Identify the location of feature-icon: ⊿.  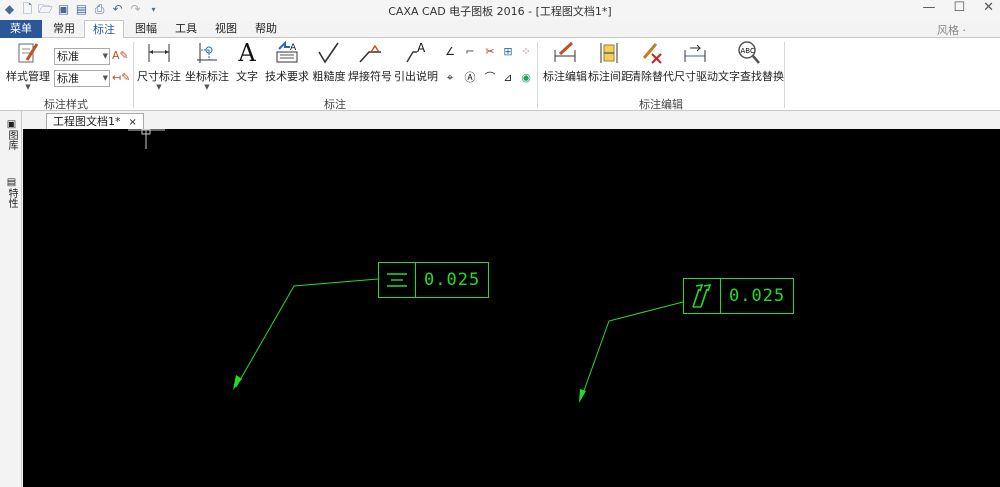
(508, 78).